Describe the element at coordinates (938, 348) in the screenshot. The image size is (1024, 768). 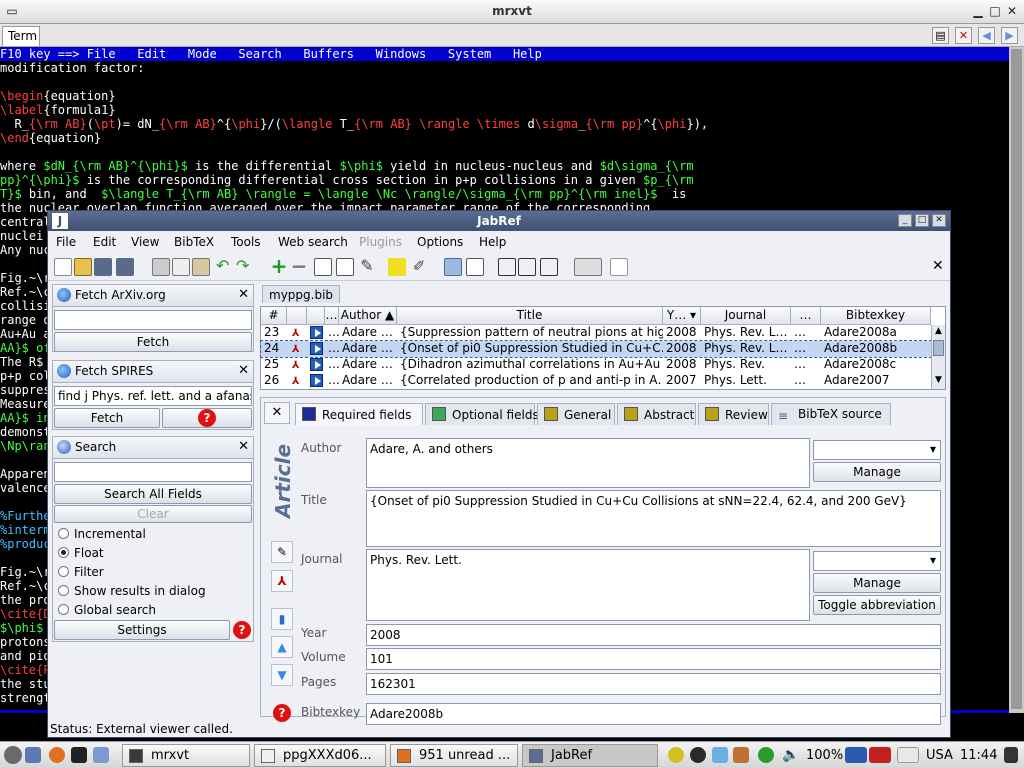
I see `table-scrollbar-thumb` at that location.